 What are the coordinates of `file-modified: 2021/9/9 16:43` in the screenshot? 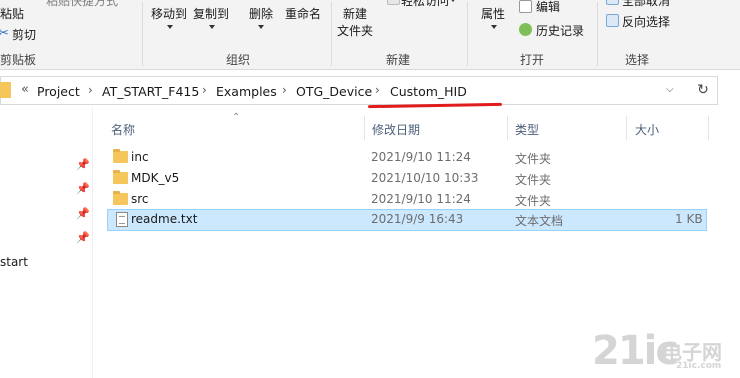 It's located at (417, 219).